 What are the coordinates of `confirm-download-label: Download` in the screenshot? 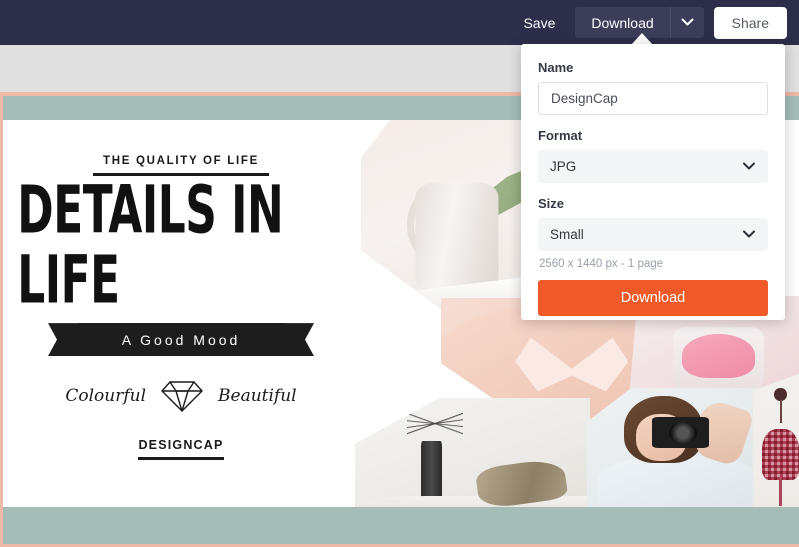 It's located at (653, 298).